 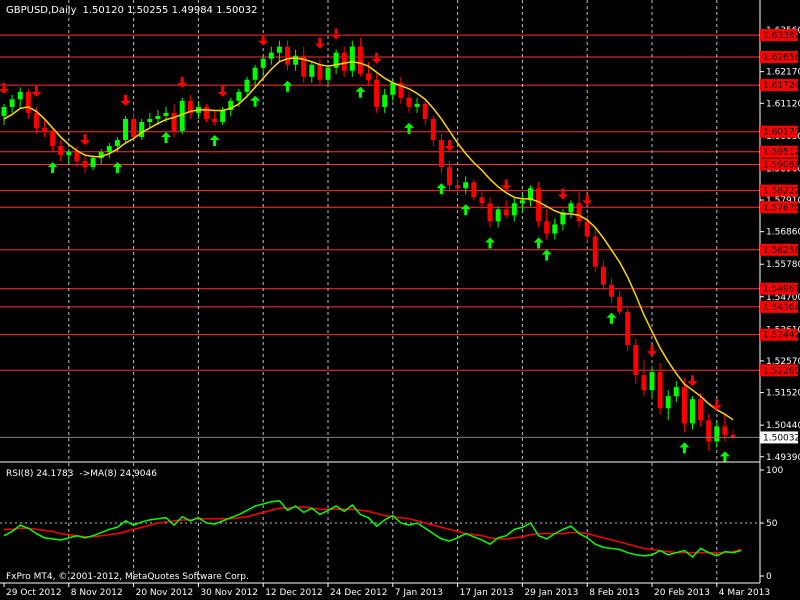 What do you see at coordinates (170, 10) in the screenshot?
I see `ohlc-values: 1.50120 1.50255 1.49984 1.50032` at bounding box center [170, 10].